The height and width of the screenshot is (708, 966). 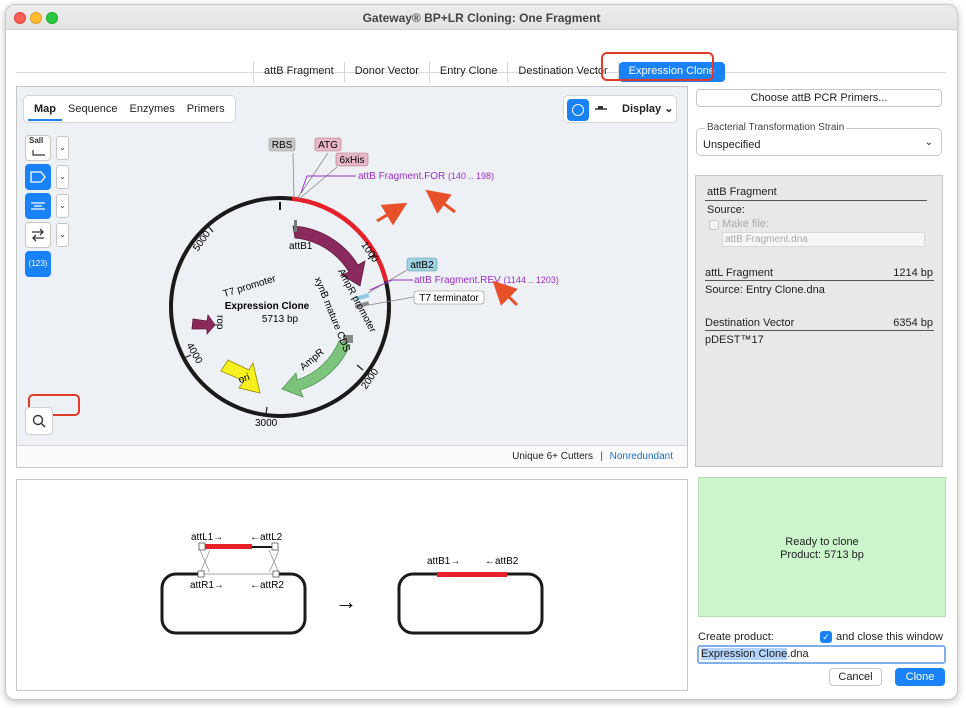 What do you see at coordinates (299, 72) in the screenshot?
I see `tab-attb-fragment: attB Fragment` at bounding box center [299, 72].